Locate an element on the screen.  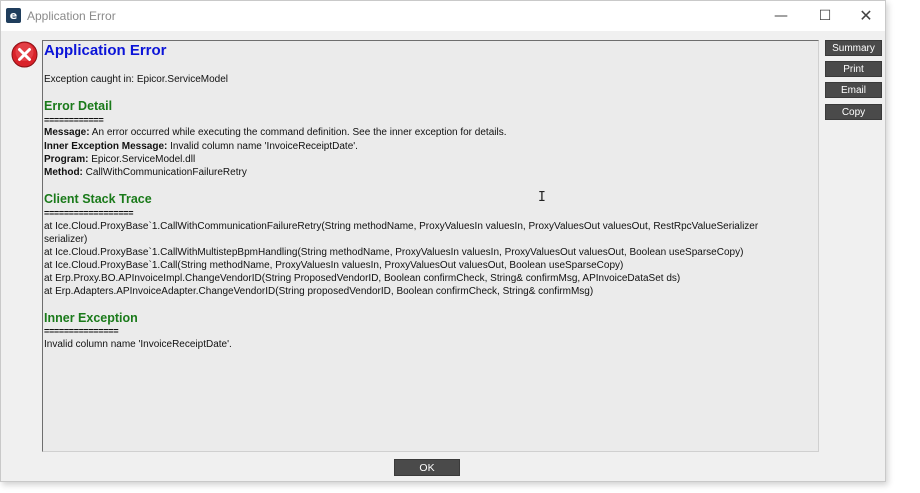
error-heading: Application Error is located at coordinates (105, 50).